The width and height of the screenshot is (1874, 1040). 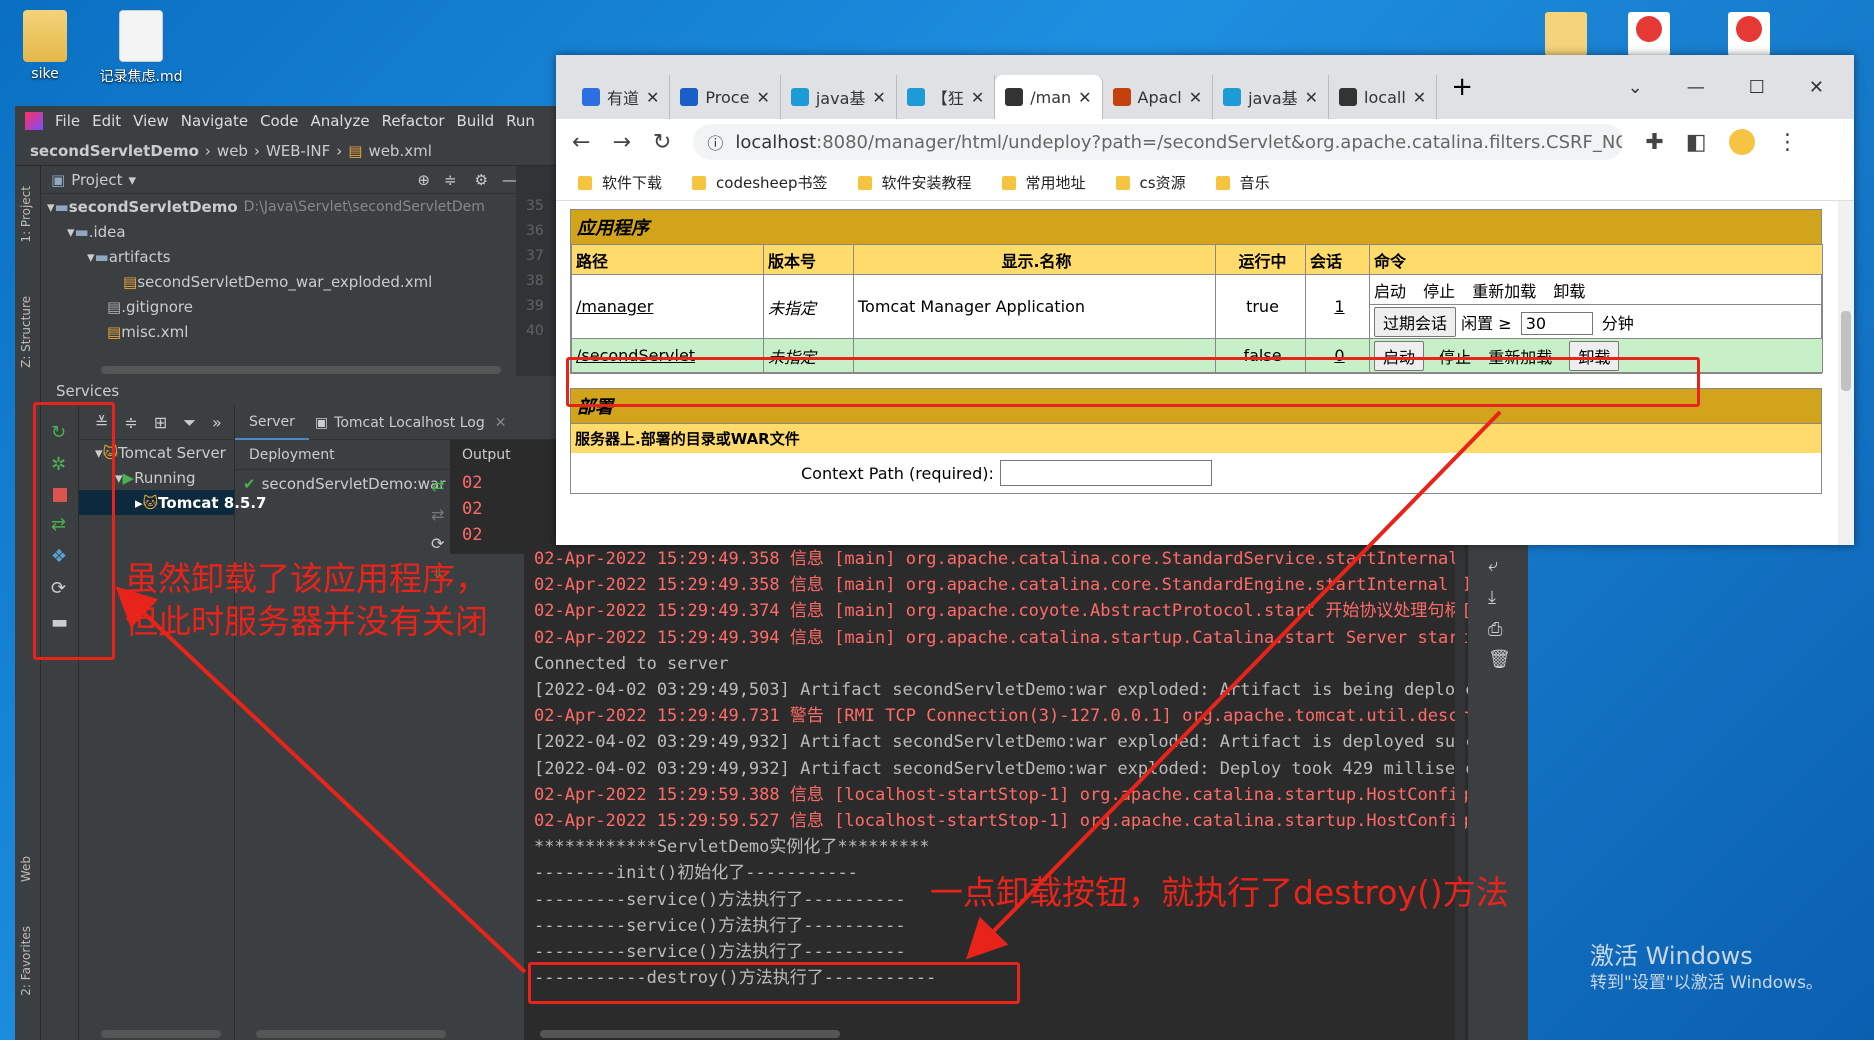 What do you see at coordinates (321, 780) in the screenshot?
I see `arrow-to-actions` at bounding box center [321, 780].